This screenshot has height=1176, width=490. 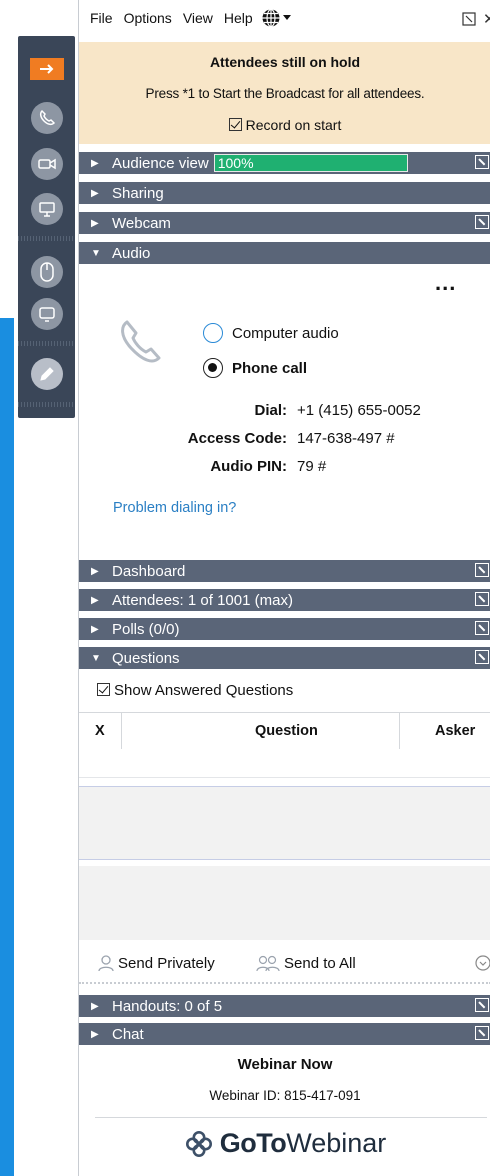 I want to click on webcam-button, so click(x=47, y=164).